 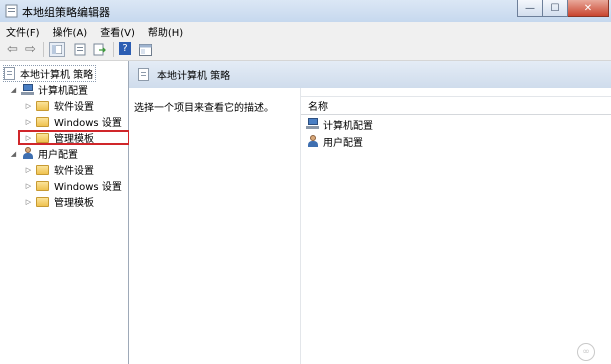 I want to click on tree-label: 用户配置, so click(x=58, y=155).